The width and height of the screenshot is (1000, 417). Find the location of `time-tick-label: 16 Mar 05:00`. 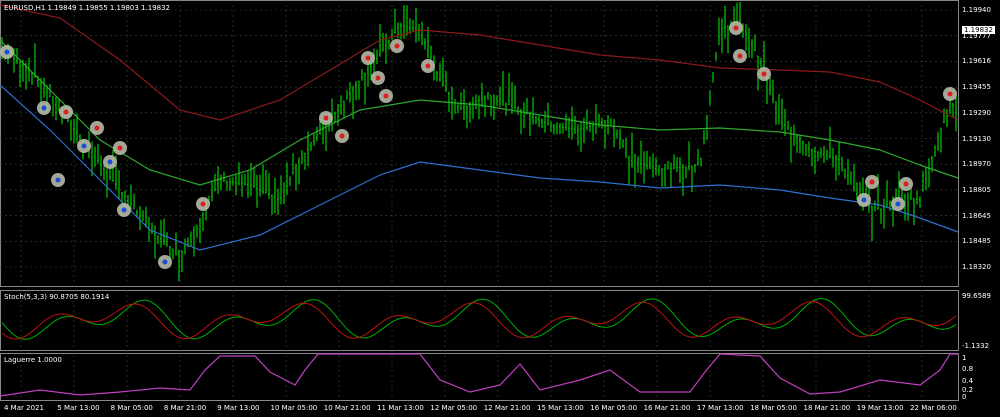

time-tick-label: 16 Mar 05:00 is located at coordinates (614, 408).